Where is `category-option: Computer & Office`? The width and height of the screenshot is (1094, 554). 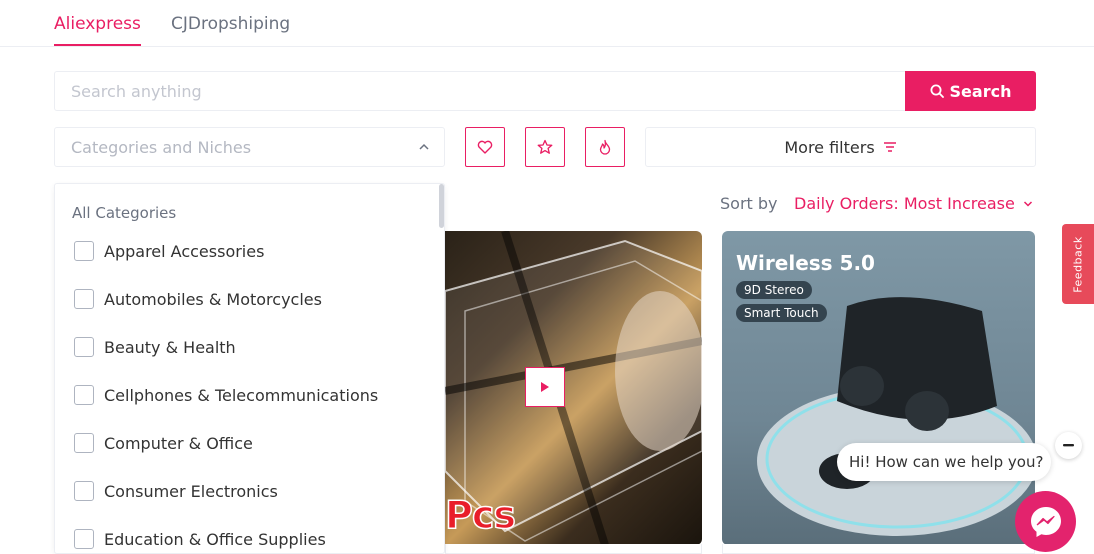
category-option: Computer & Office is located at coordinates (163, 443).